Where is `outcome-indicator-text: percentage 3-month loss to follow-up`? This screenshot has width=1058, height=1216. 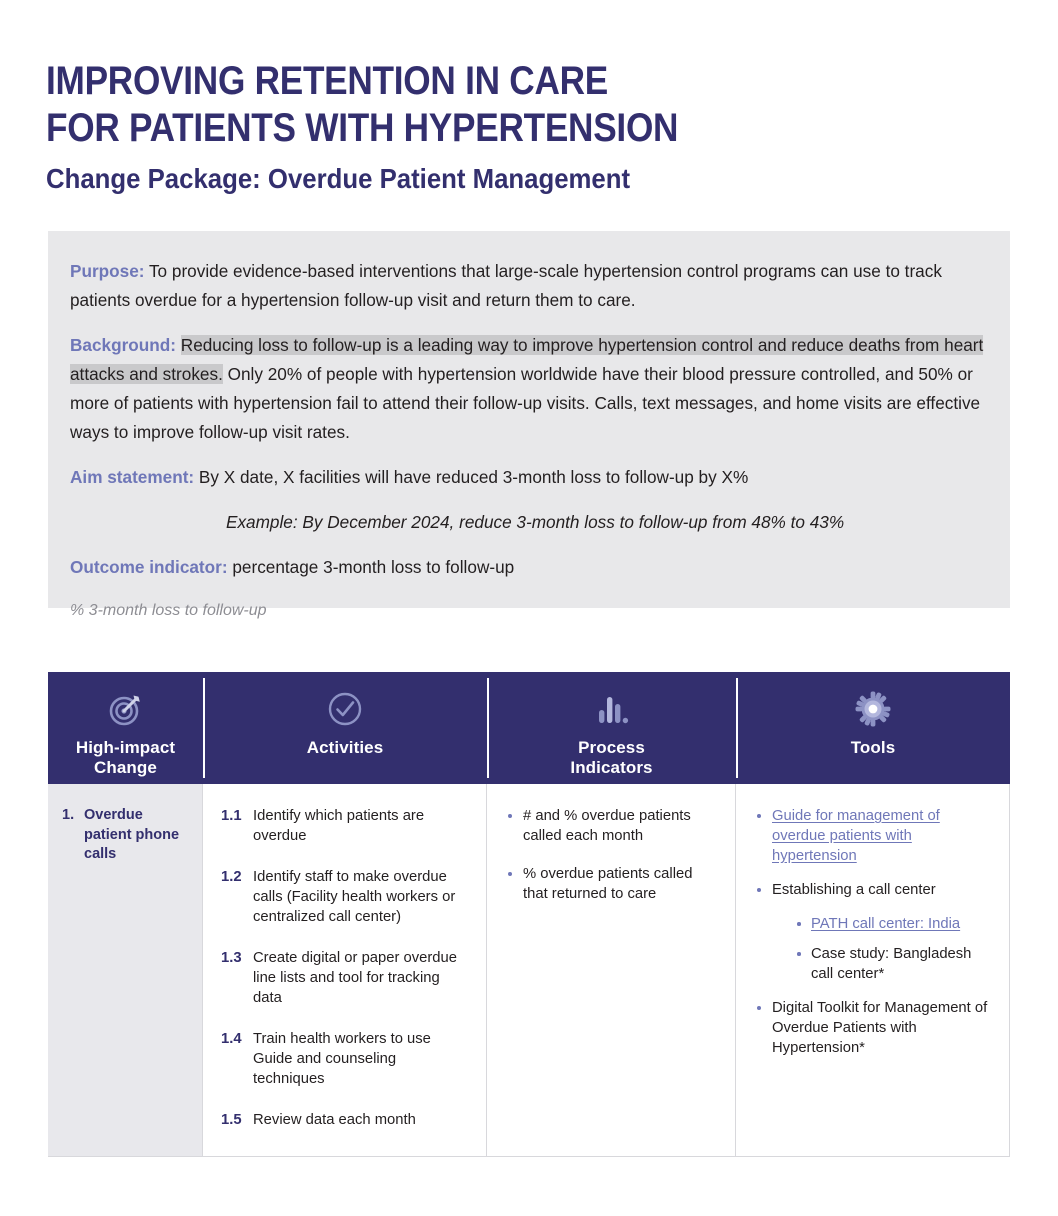
outcome-indicator-text: percentage 3-month loss to follow-up is located at coordinates (371, 567).